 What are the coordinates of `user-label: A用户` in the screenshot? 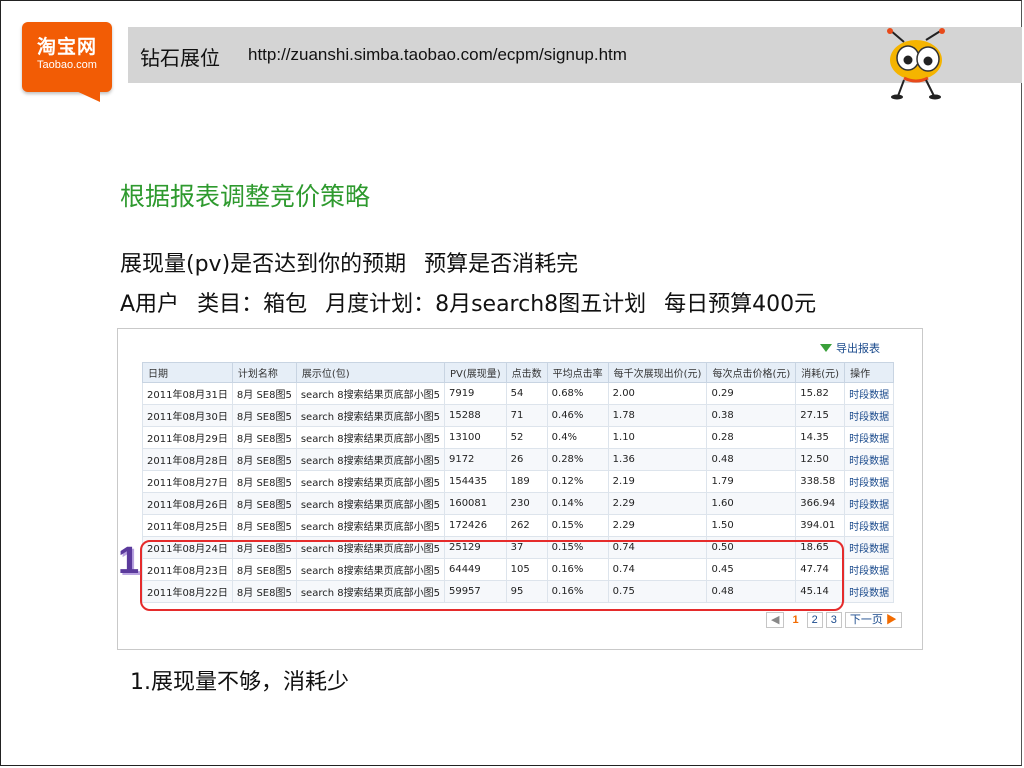 It's located at (150, 304).